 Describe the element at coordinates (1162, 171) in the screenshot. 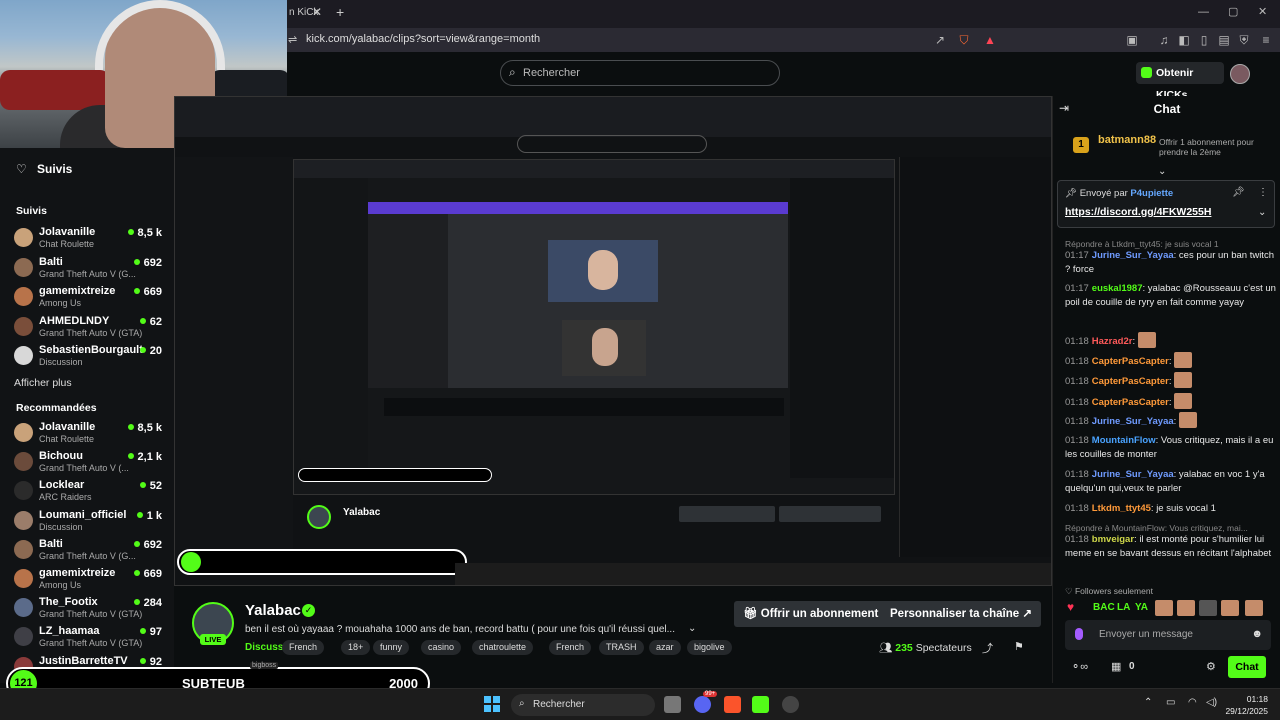

I see `expand-icon: ⌄` at that location.